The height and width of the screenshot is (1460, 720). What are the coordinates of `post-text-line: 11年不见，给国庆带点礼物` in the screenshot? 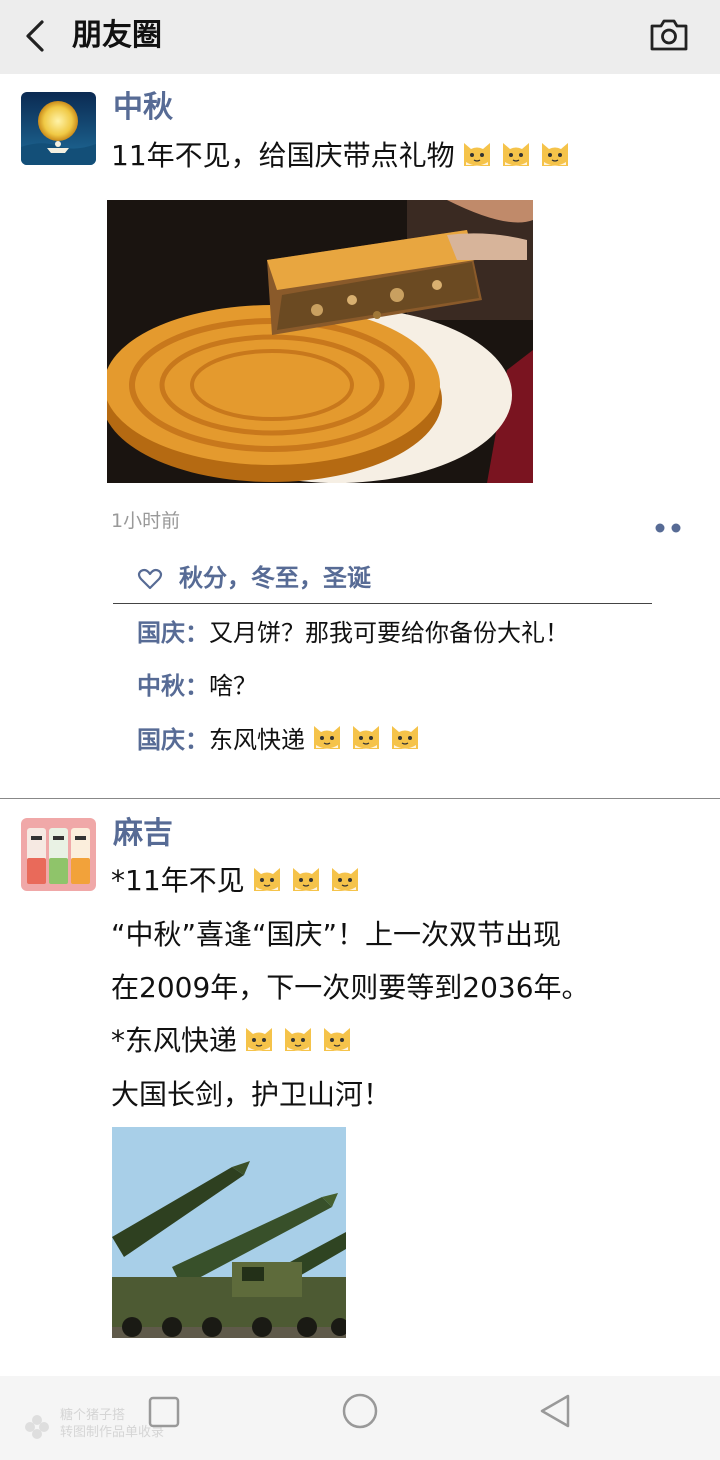 It's located at (283, 155).